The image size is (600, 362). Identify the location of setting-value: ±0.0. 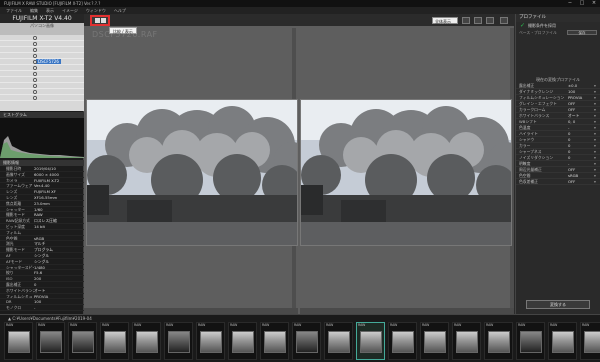
(581, 85).